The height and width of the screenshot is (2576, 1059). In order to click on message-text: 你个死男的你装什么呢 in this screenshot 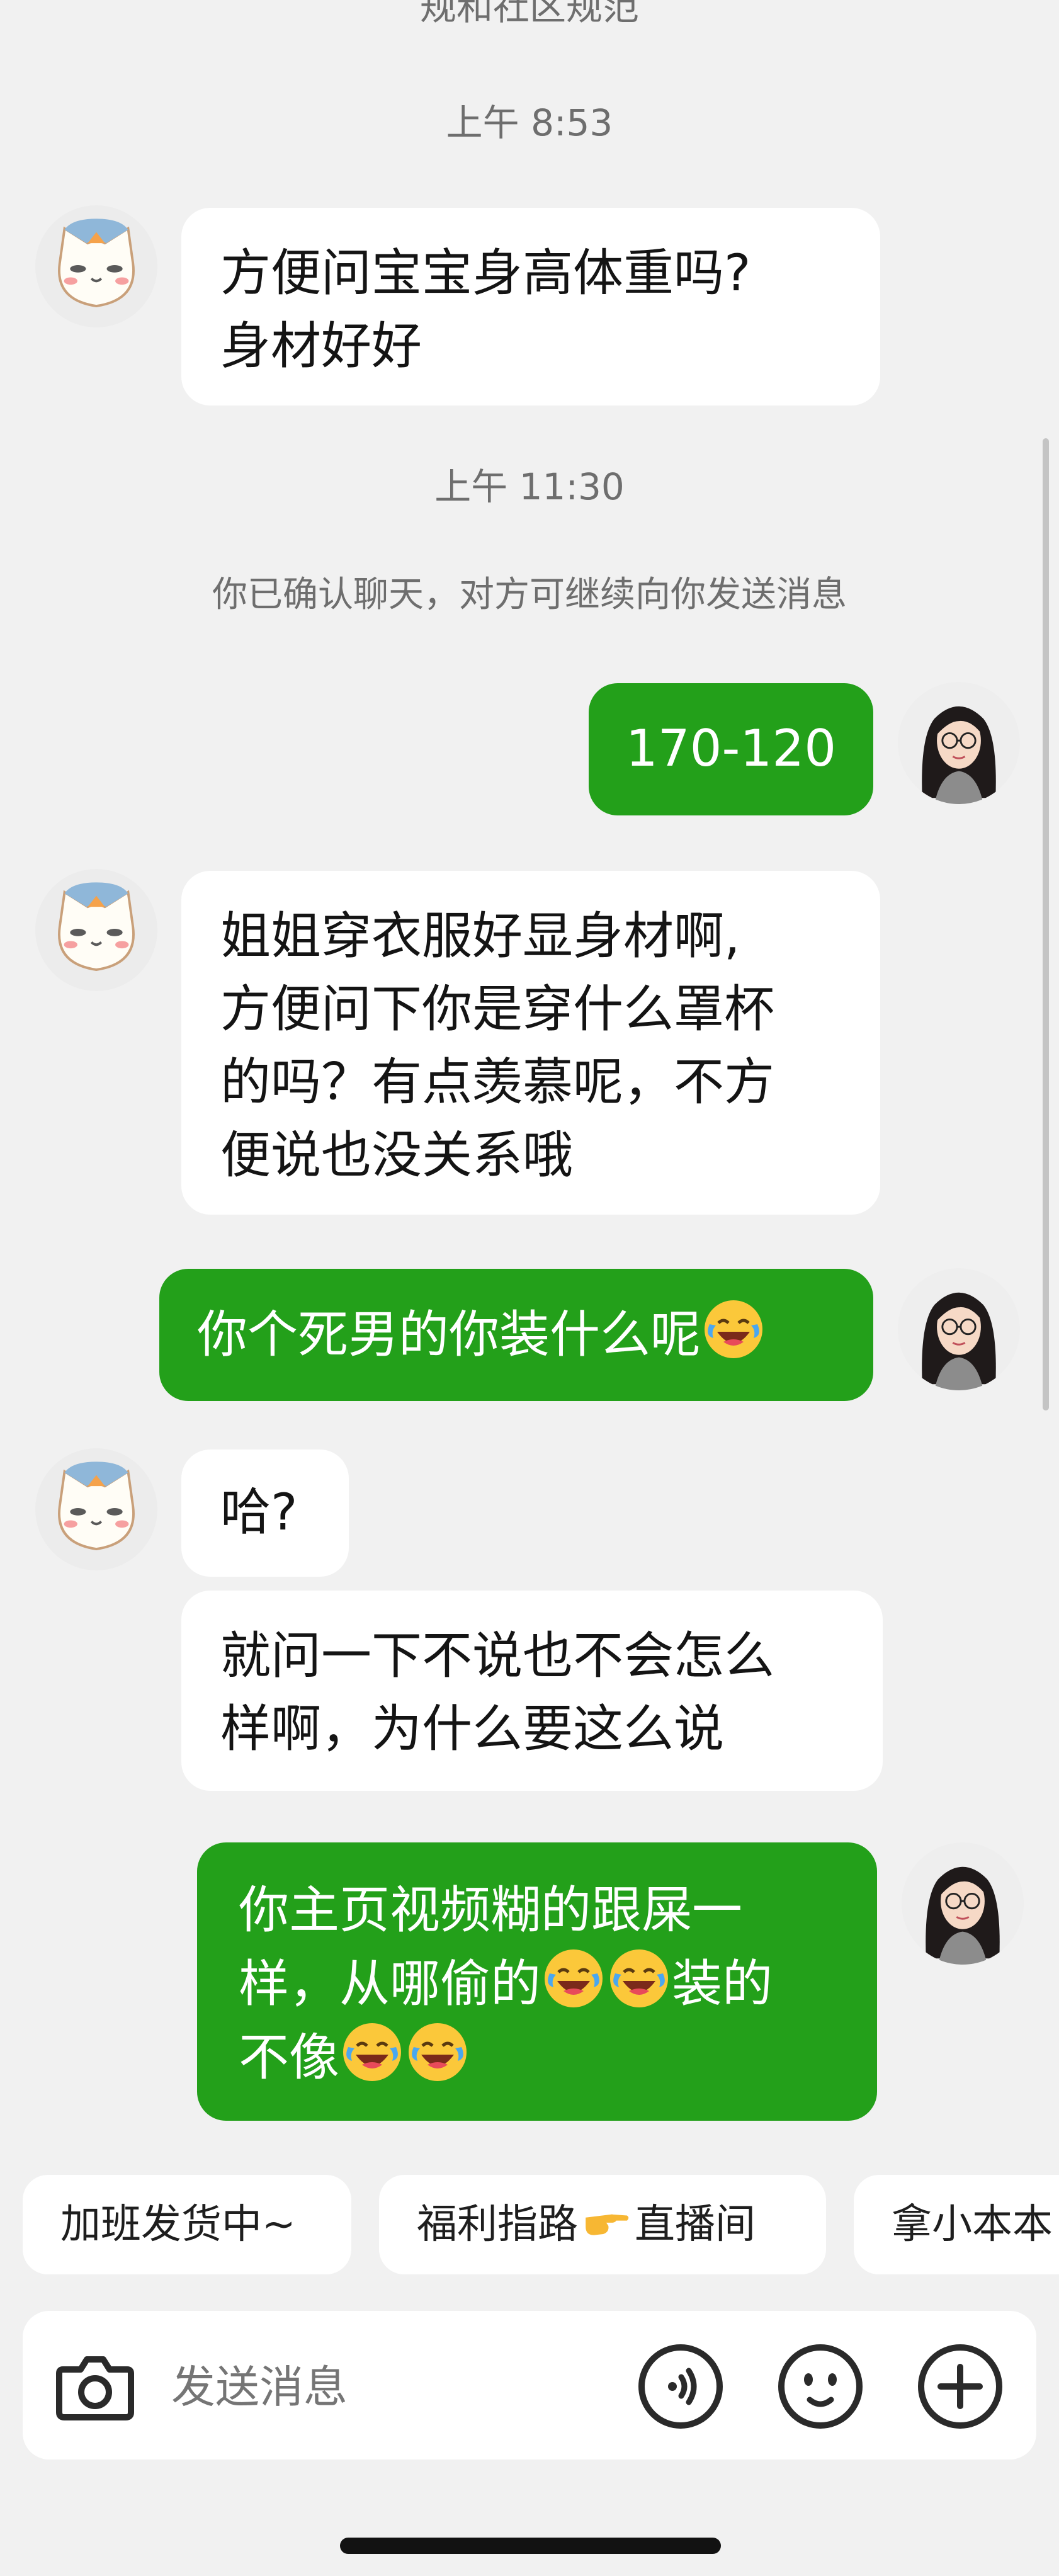, I will do `click(449, 1334)`.